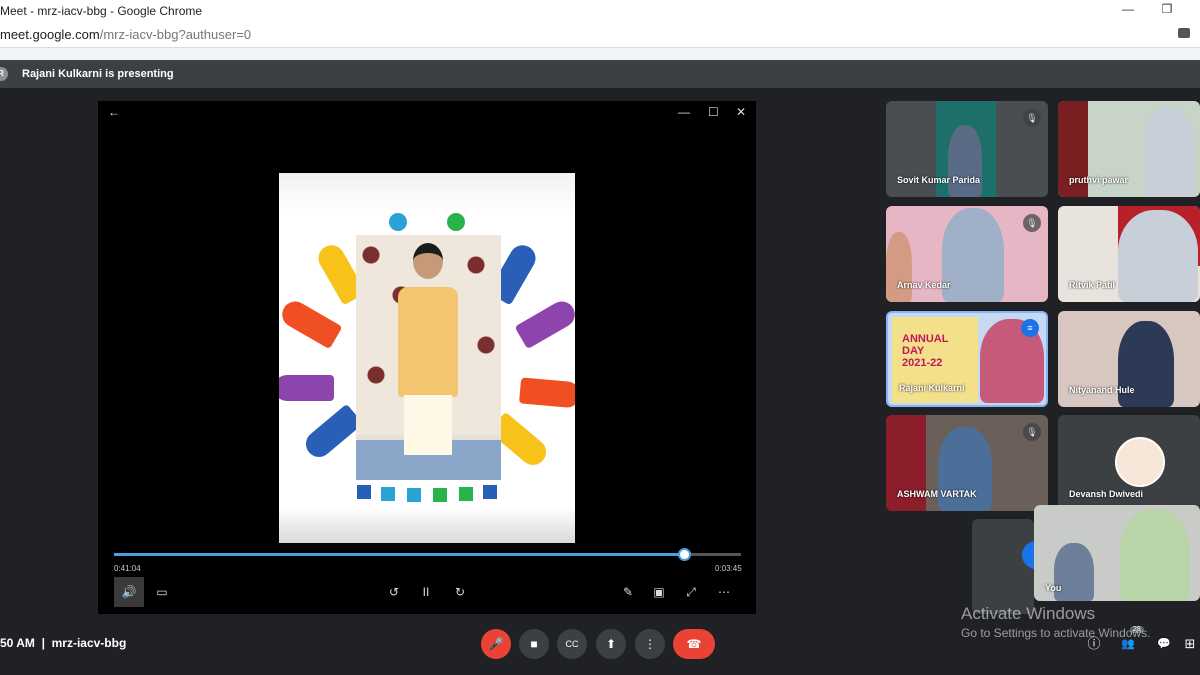 This screenshot has height=675, width=1200. Describe the element at coordinates (967, 463) in the screenshot. I see `participant-tile: 🎙 ASHWAM VARTAK` at that location.